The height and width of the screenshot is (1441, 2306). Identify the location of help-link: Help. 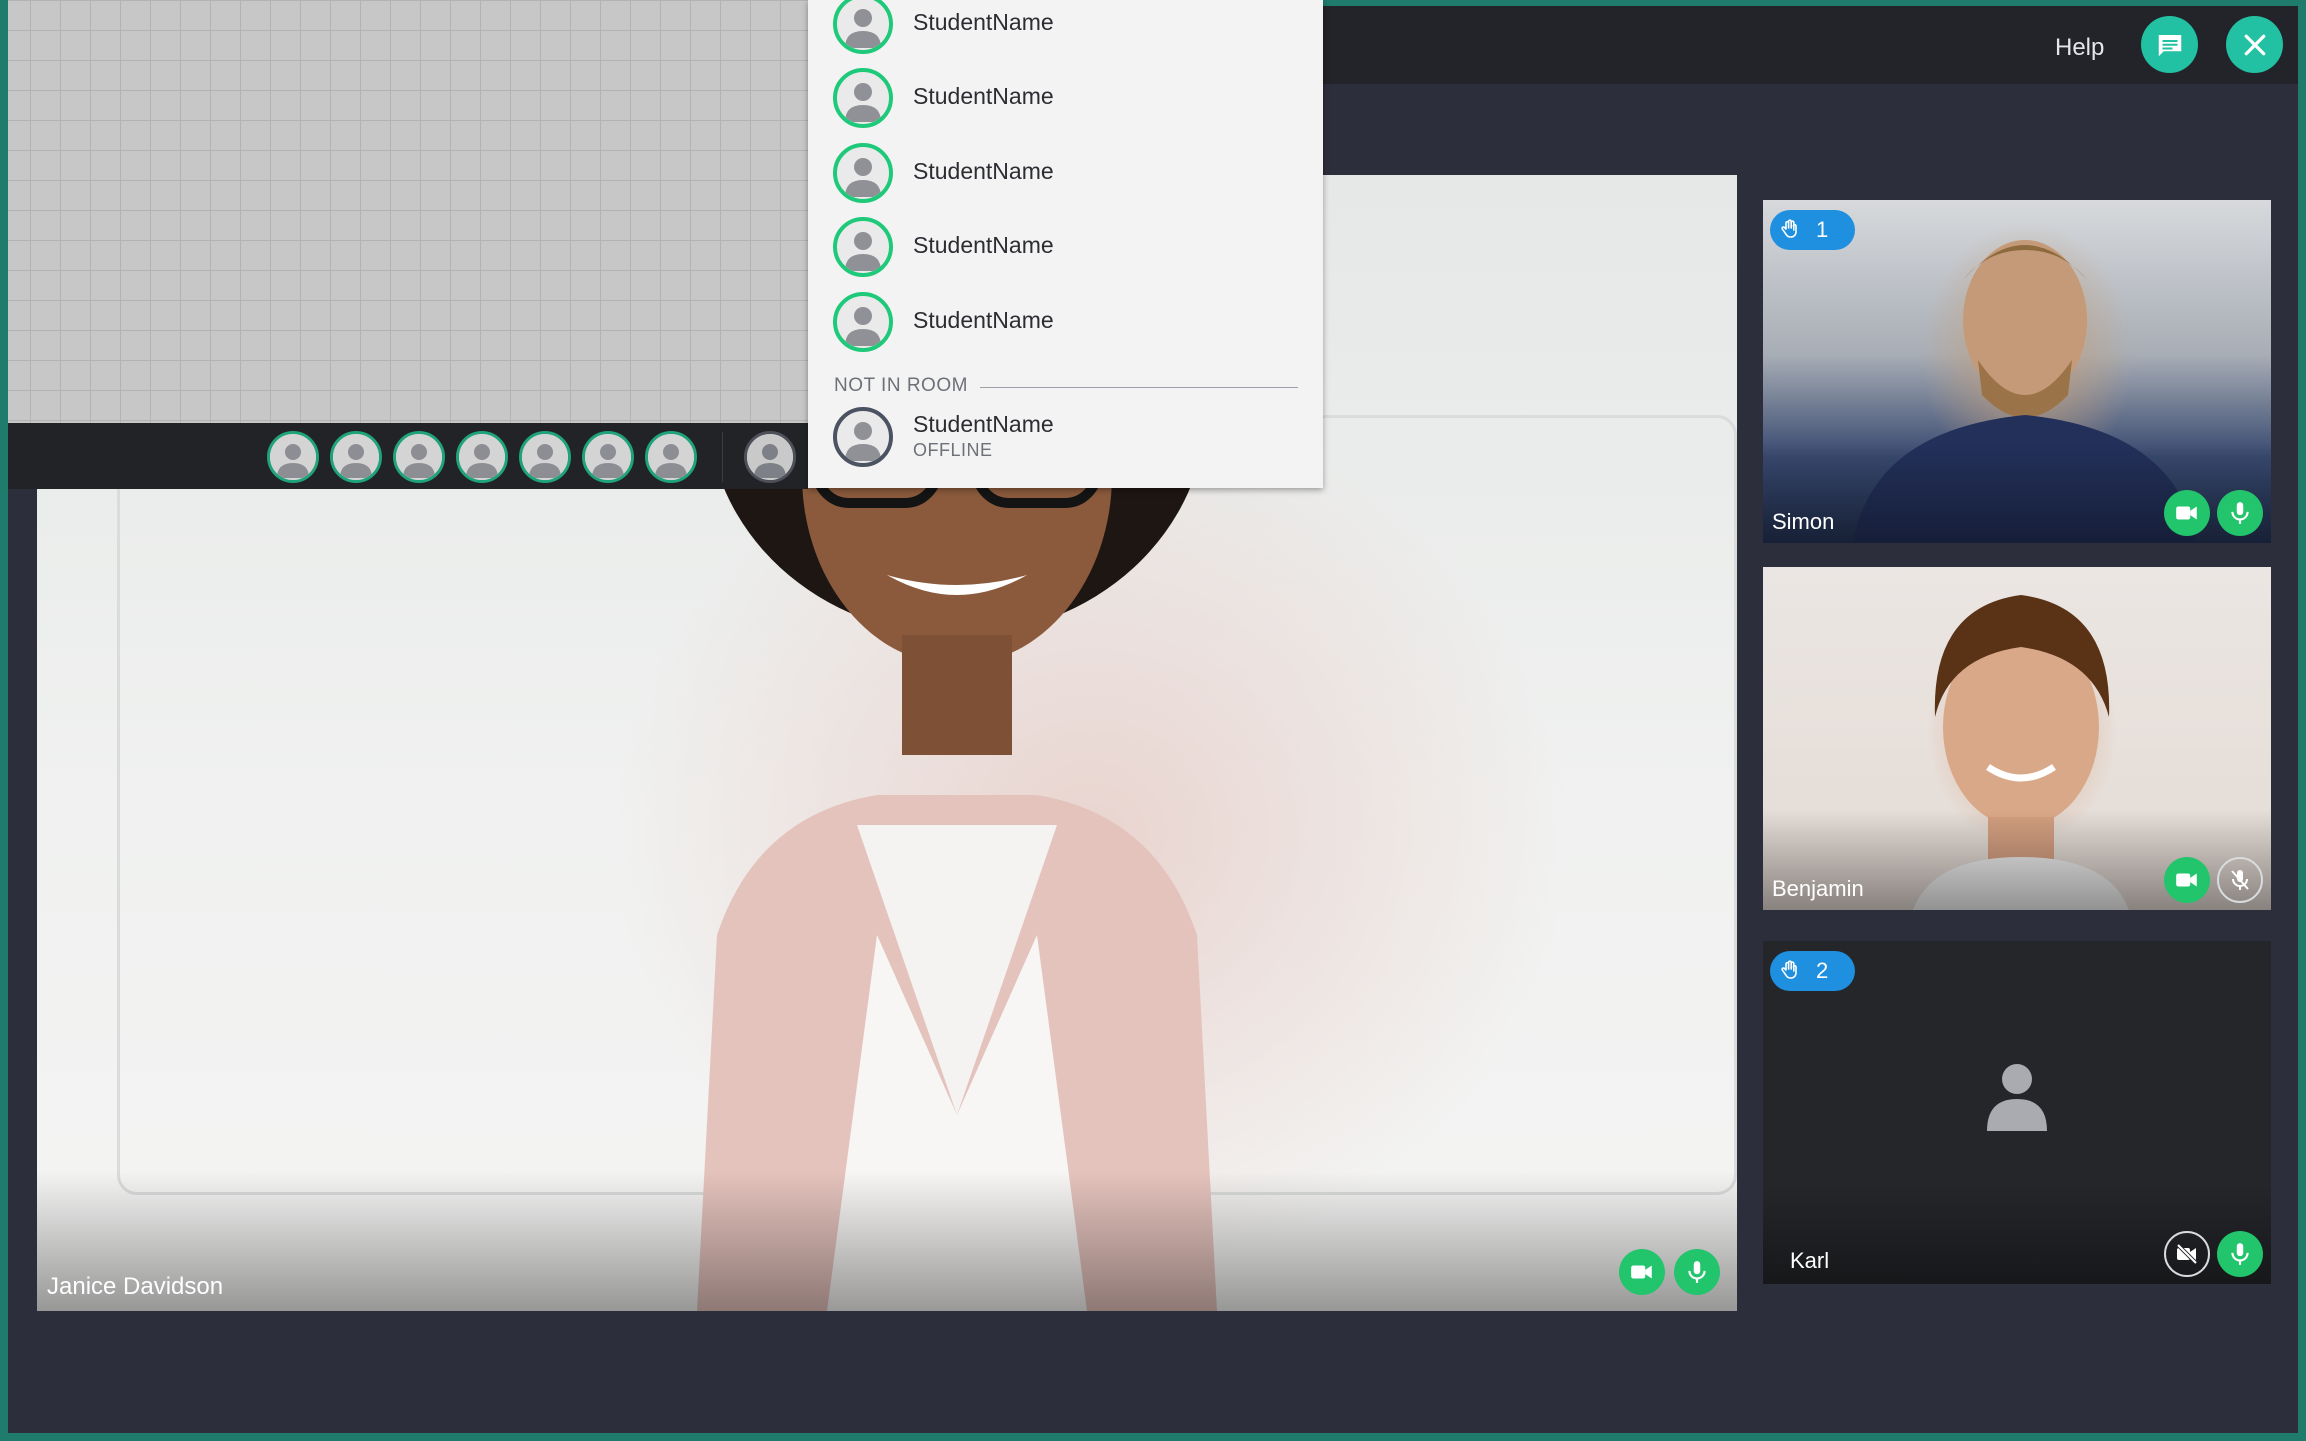
(2079, 48).